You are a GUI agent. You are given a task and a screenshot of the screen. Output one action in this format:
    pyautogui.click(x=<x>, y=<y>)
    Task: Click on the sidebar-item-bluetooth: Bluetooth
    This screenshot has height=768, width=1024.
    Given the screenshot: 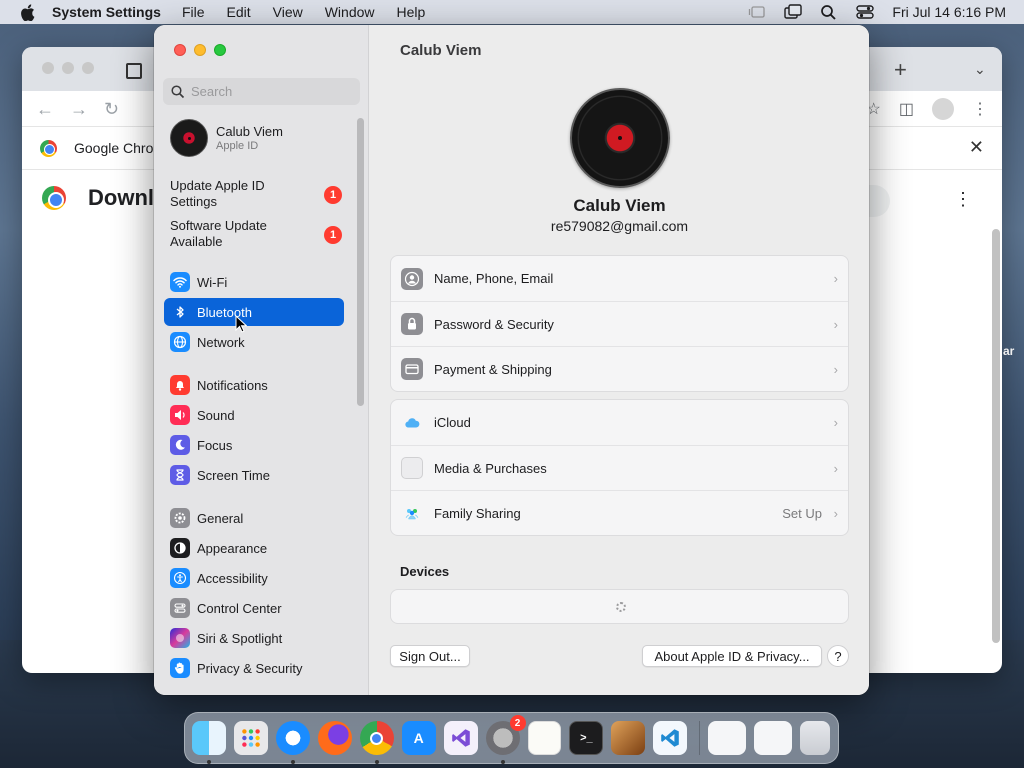 What is the action you would take?
    pyautogui.click(x=254, y=312)
    